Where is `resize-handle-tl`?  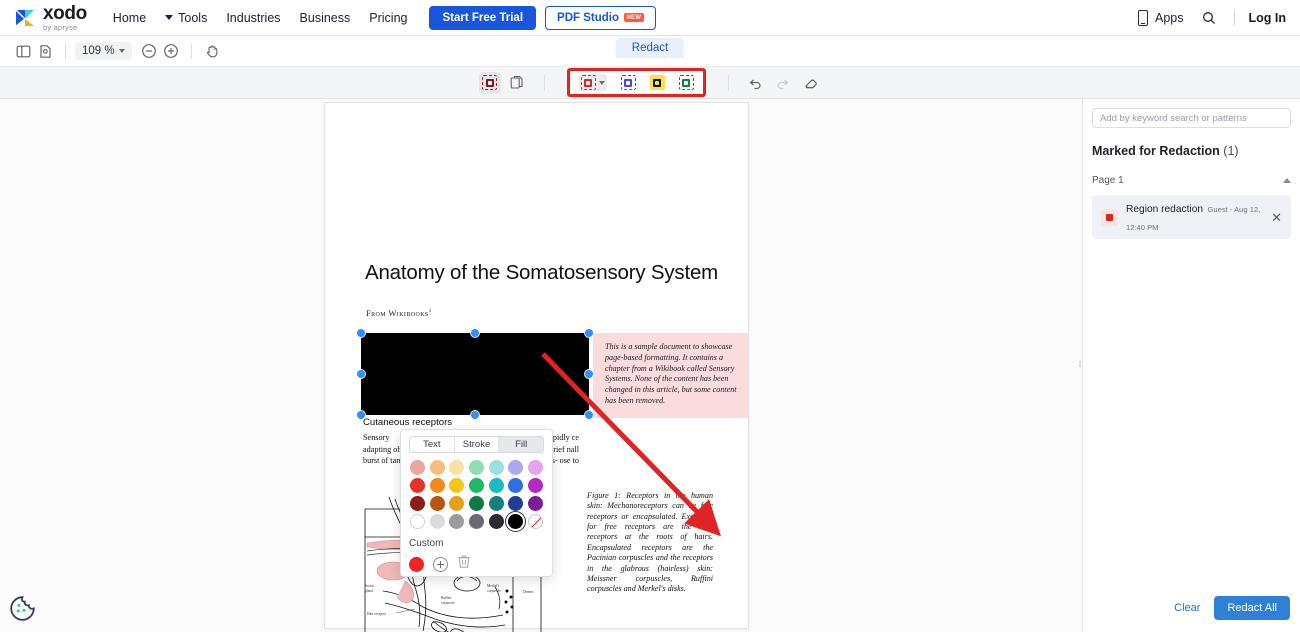 resize-handle-tl is located at coordinates (361, 333).